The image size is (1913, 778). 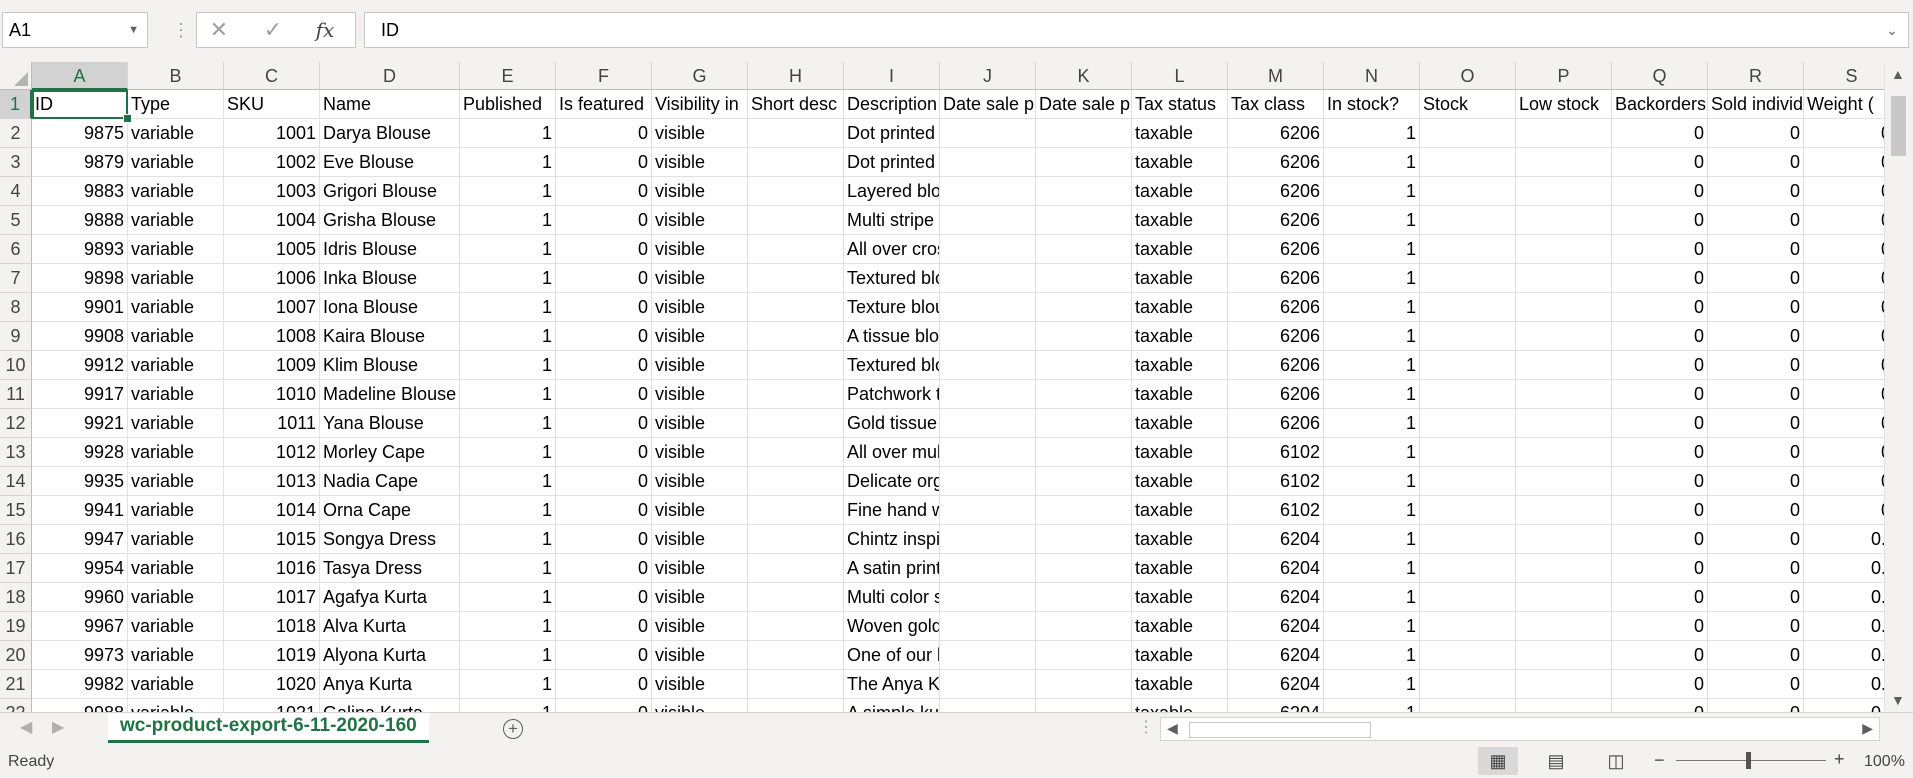 I want to click on table-cell: 1001, so click(x=272, y=133).